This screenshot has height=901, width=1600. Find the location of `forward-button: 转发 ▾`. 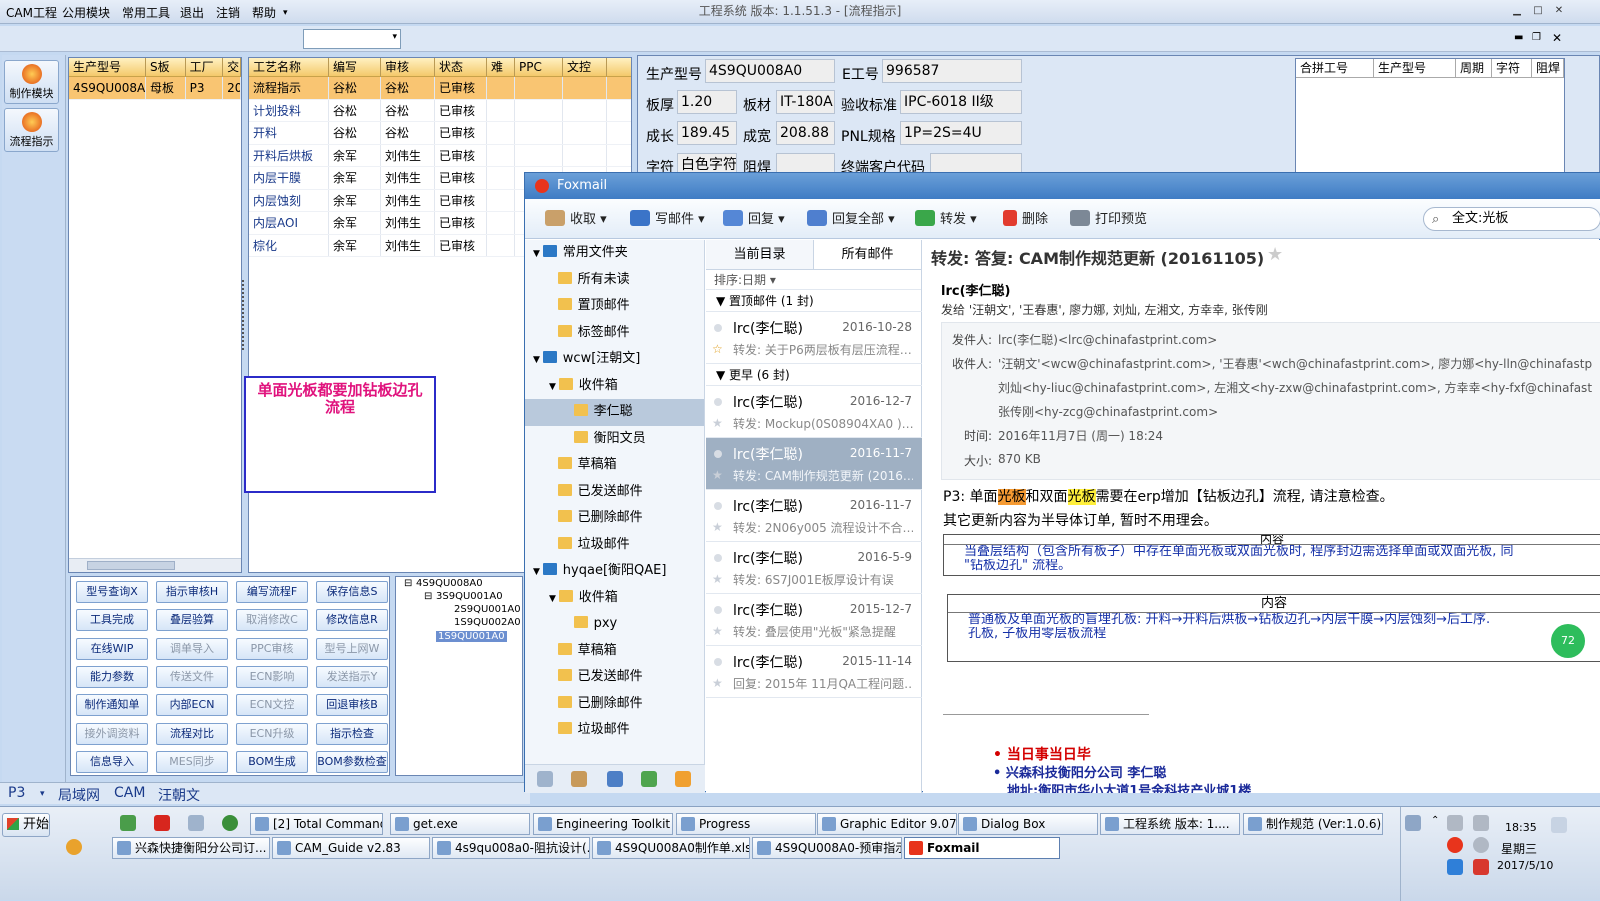

forward-button: 转发 ▾ is located at coordinates (946, 220).